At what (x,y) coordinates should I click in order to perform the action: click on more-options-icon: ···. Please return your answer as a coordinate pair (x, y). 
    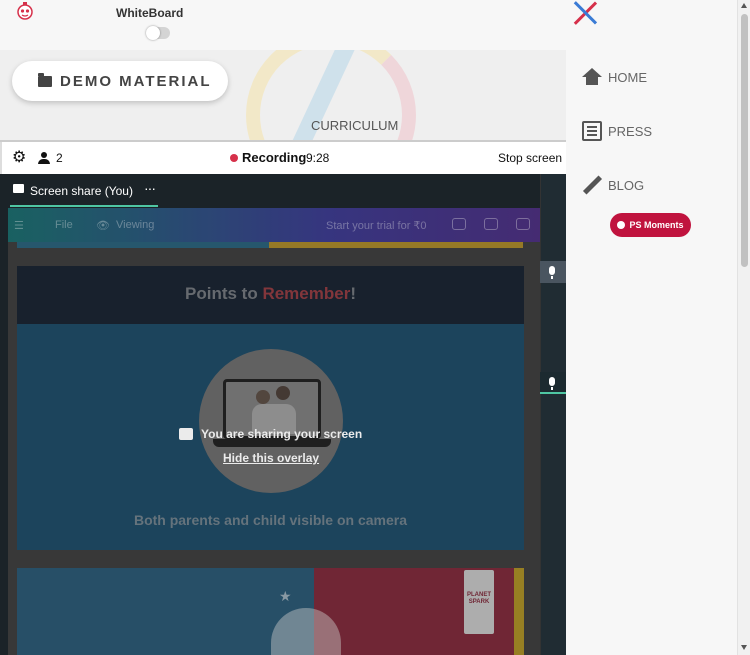
    Looking at the image, I should click on (150, 188).